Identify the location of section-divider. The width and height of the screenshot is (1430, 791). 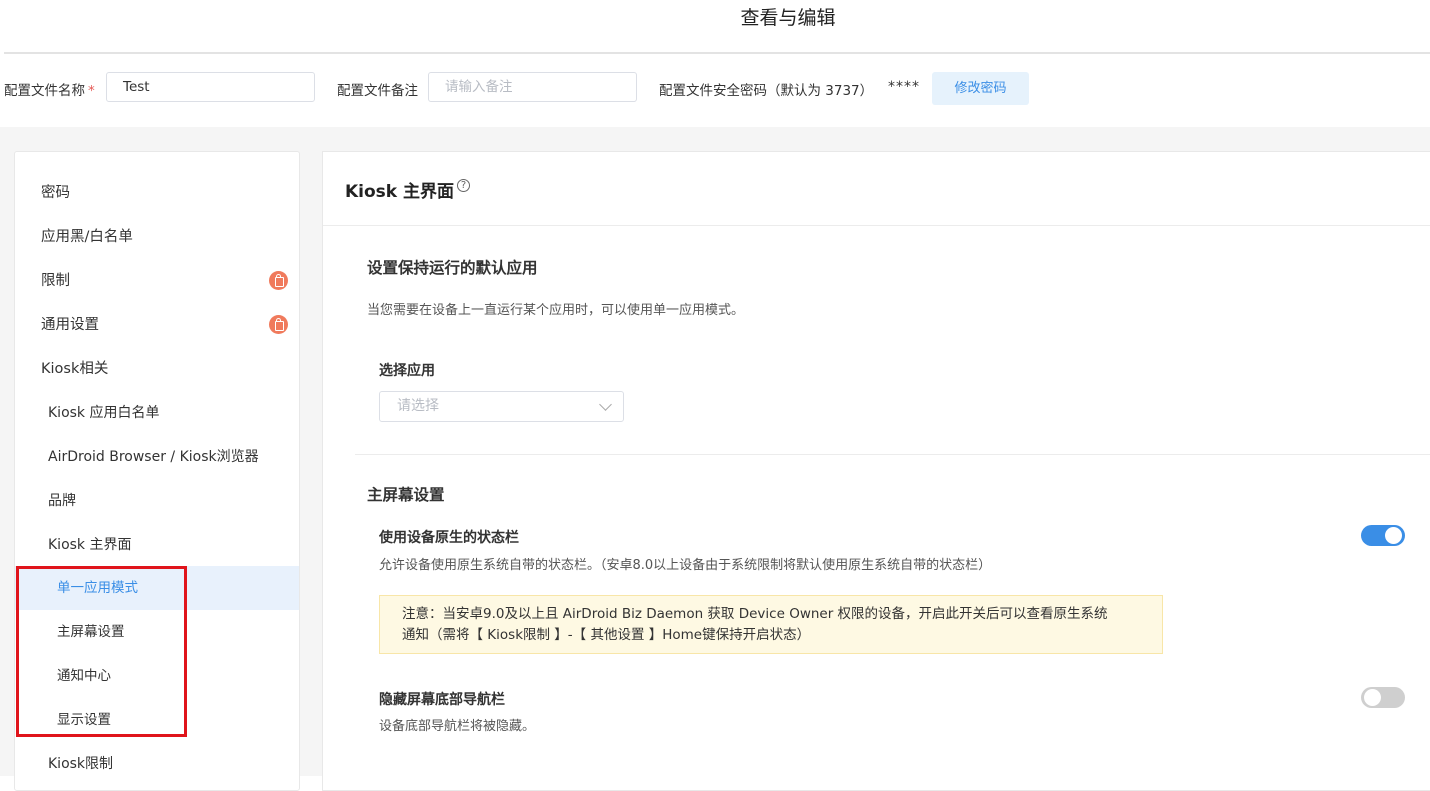
(892, 454).